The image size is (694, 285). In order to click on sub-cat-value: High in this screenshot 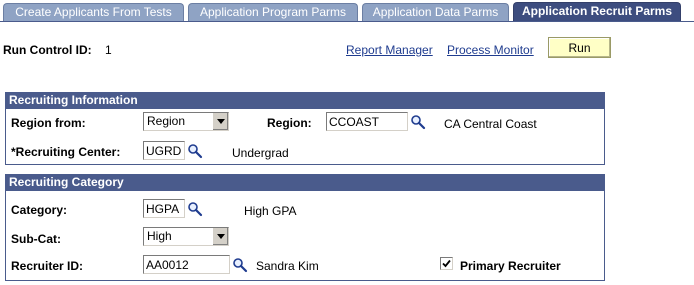, I will do `click(159, 236)`.